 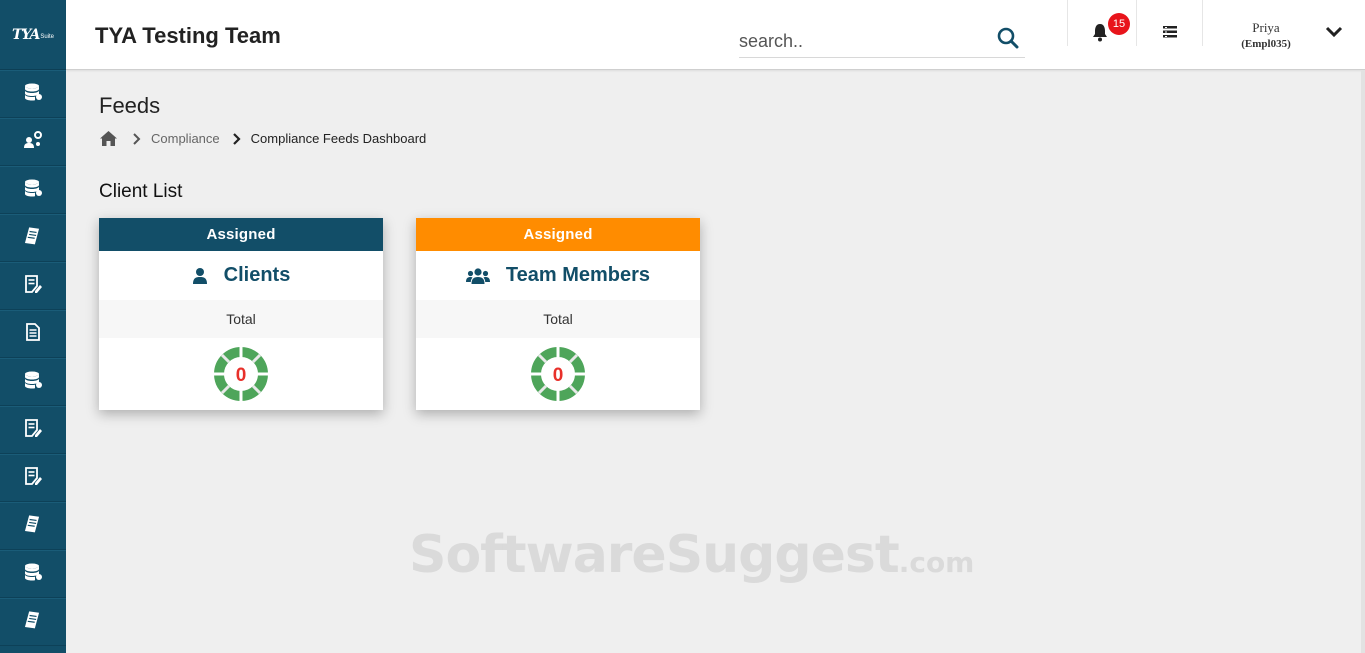 I want to click on search-icon, so click(x=1008, y=38).